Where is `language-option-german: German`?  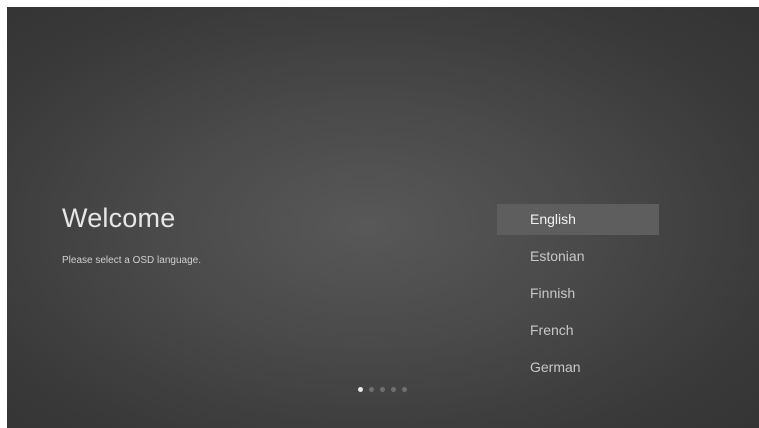 language-option-german: German is located at coordinates (578, 367).